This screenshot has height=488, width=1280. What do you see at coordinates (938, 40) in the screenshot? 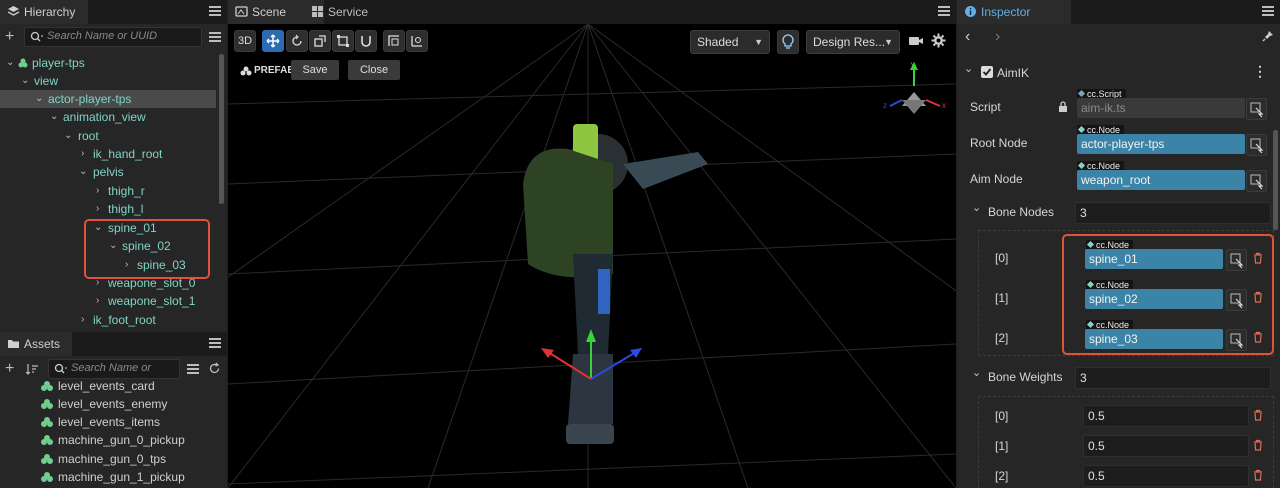
I see `gear-icon` at bounding box center [938, 40].